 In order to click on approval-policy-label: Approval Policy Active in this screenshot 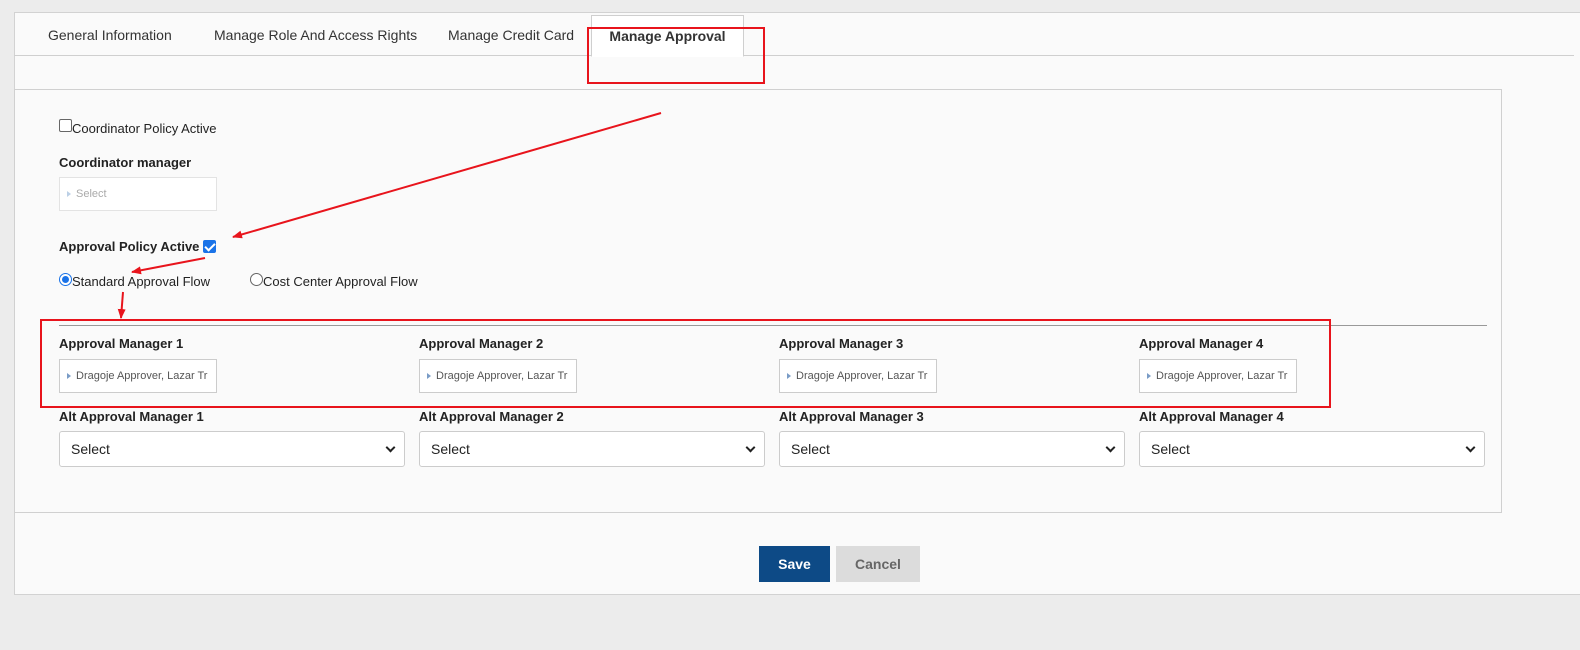, I will do `click(129, 246)`.